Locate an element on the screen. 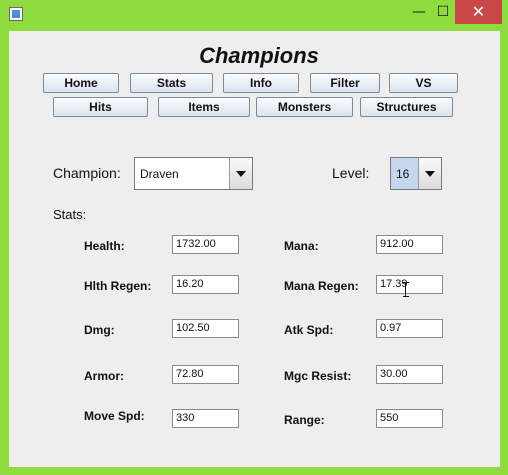 Image resolution: width=508 pixels, height=475 pixels. level-selected-value: 16 is located at coordinates (403, 174).